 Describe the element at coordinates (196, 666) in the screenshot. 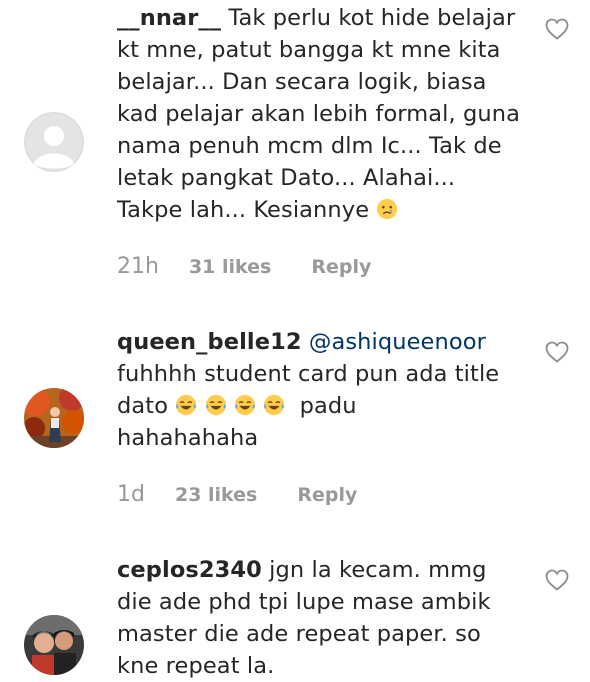

I see `comment-text-line: kne repeat la.` at that location.